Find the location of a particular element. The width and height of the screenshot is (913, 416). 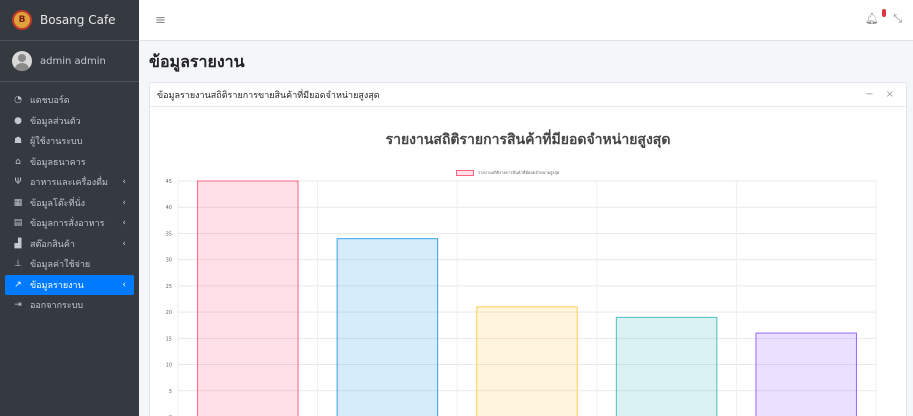

sidebar-item-5: ▦ ข้อมูลโต๊ะที่นั่ง ‹ is located at coordinates (69, 203).